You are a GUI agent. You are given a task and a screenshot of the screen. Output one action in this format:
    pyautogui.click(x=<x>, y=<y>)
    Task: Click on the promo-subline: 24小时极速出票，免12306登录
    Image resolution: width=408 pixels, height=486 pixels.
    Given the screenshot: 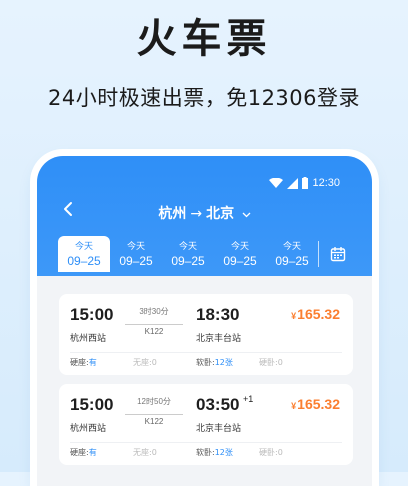 What is the action you would take?
    pyautogui.click(x=204, y=98)
    